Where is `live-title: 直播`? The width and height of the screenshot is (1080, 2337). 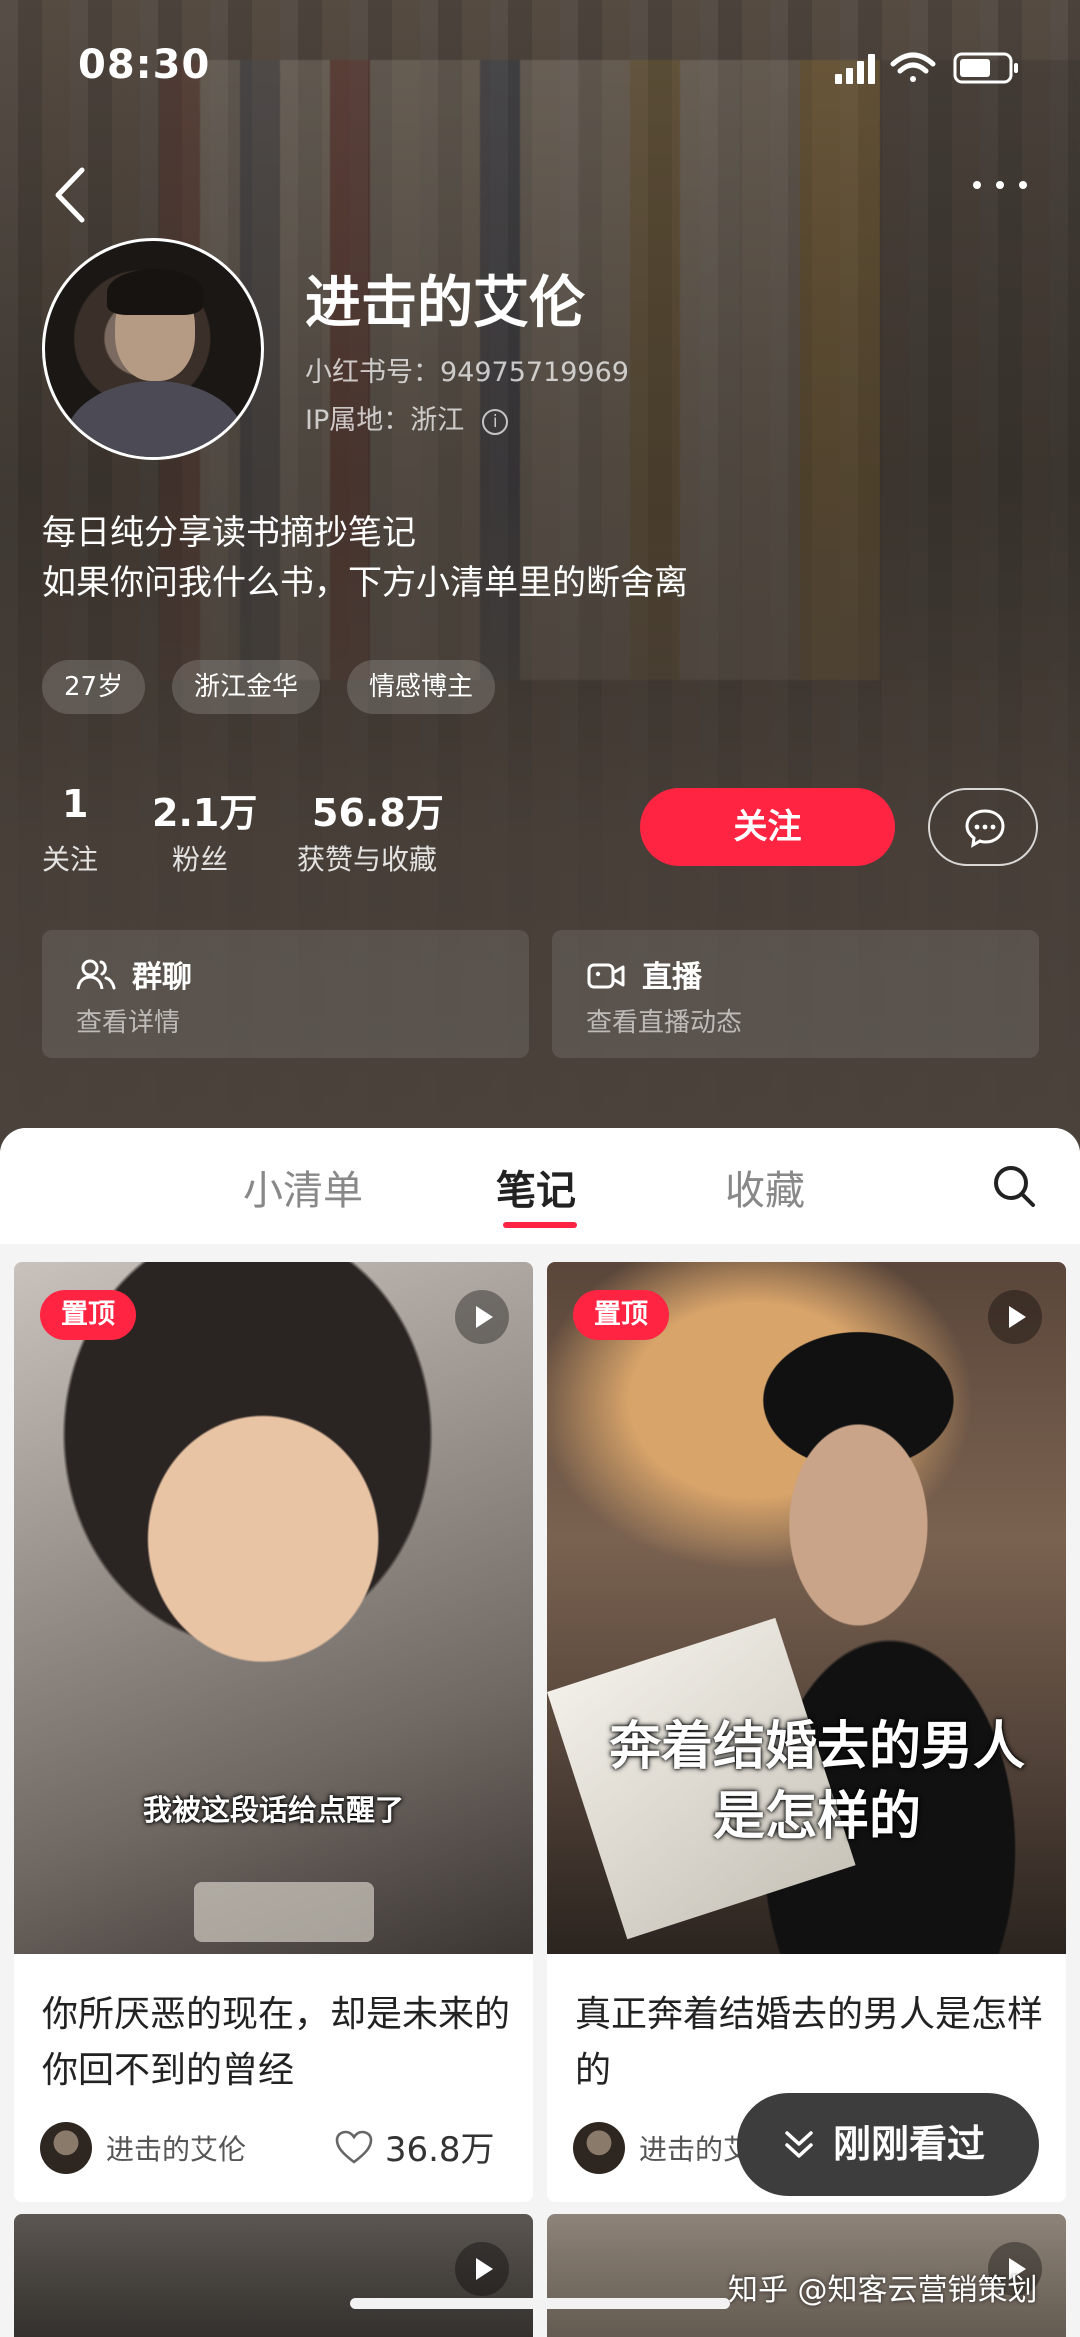 live-title: 直播 is located at coordinates (672, 977).